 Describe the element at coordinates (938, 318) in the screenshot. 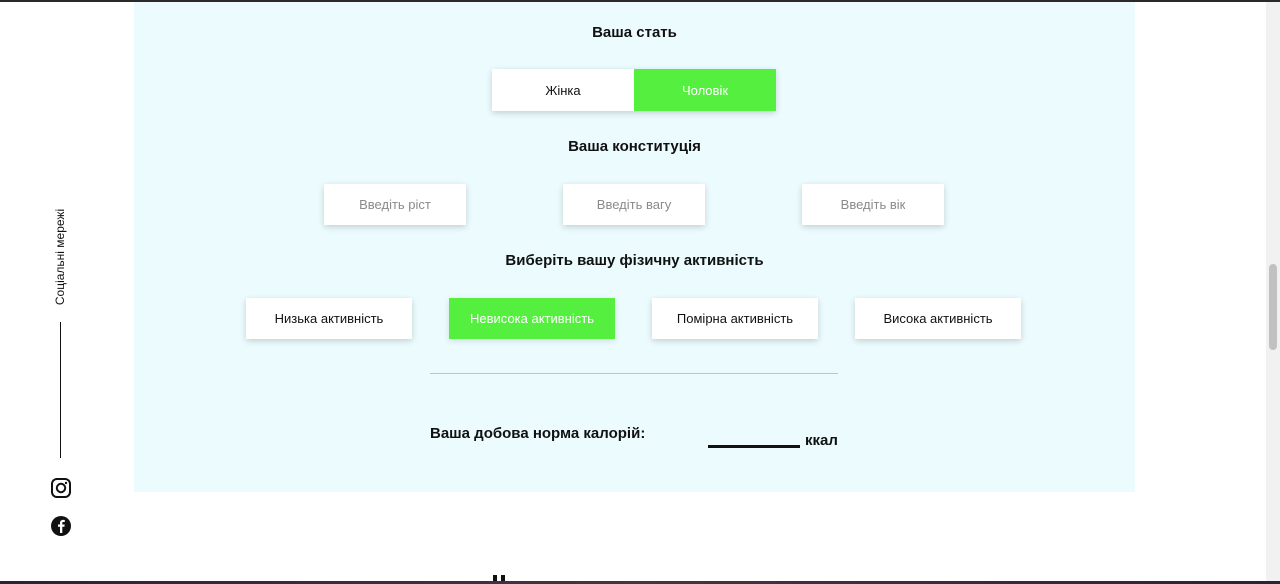

I see `activity-high-button: Висока активність` at that location.